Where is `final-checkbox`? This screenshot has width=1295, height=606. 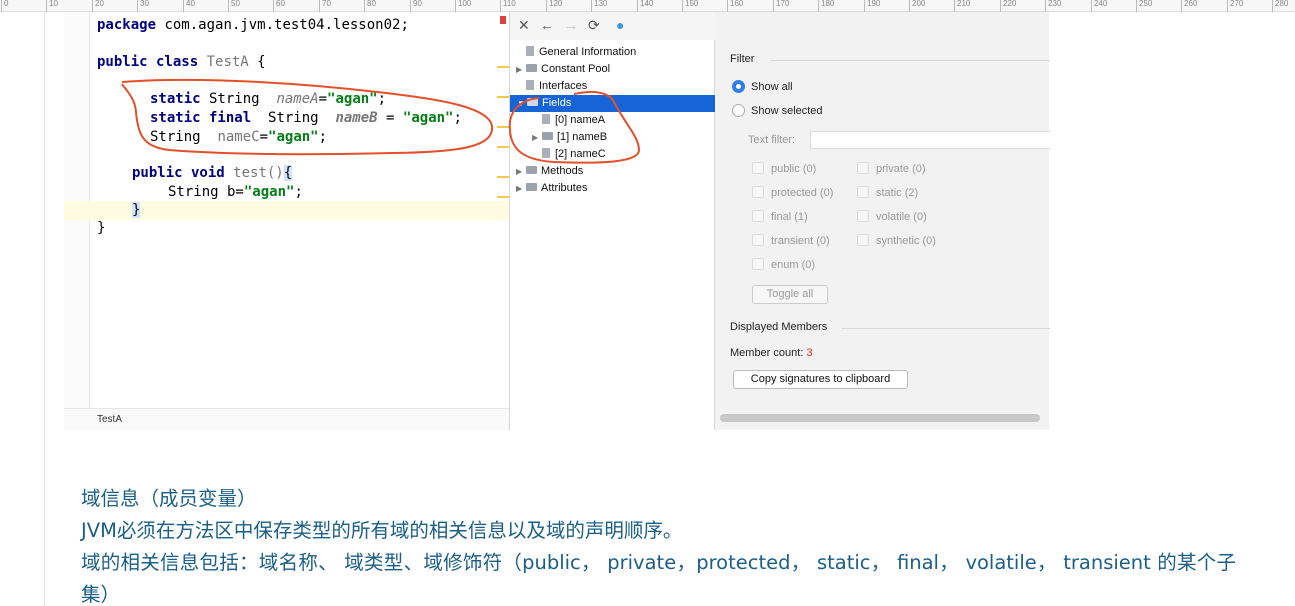 final-checkbox is located at coordinates (758, 216).